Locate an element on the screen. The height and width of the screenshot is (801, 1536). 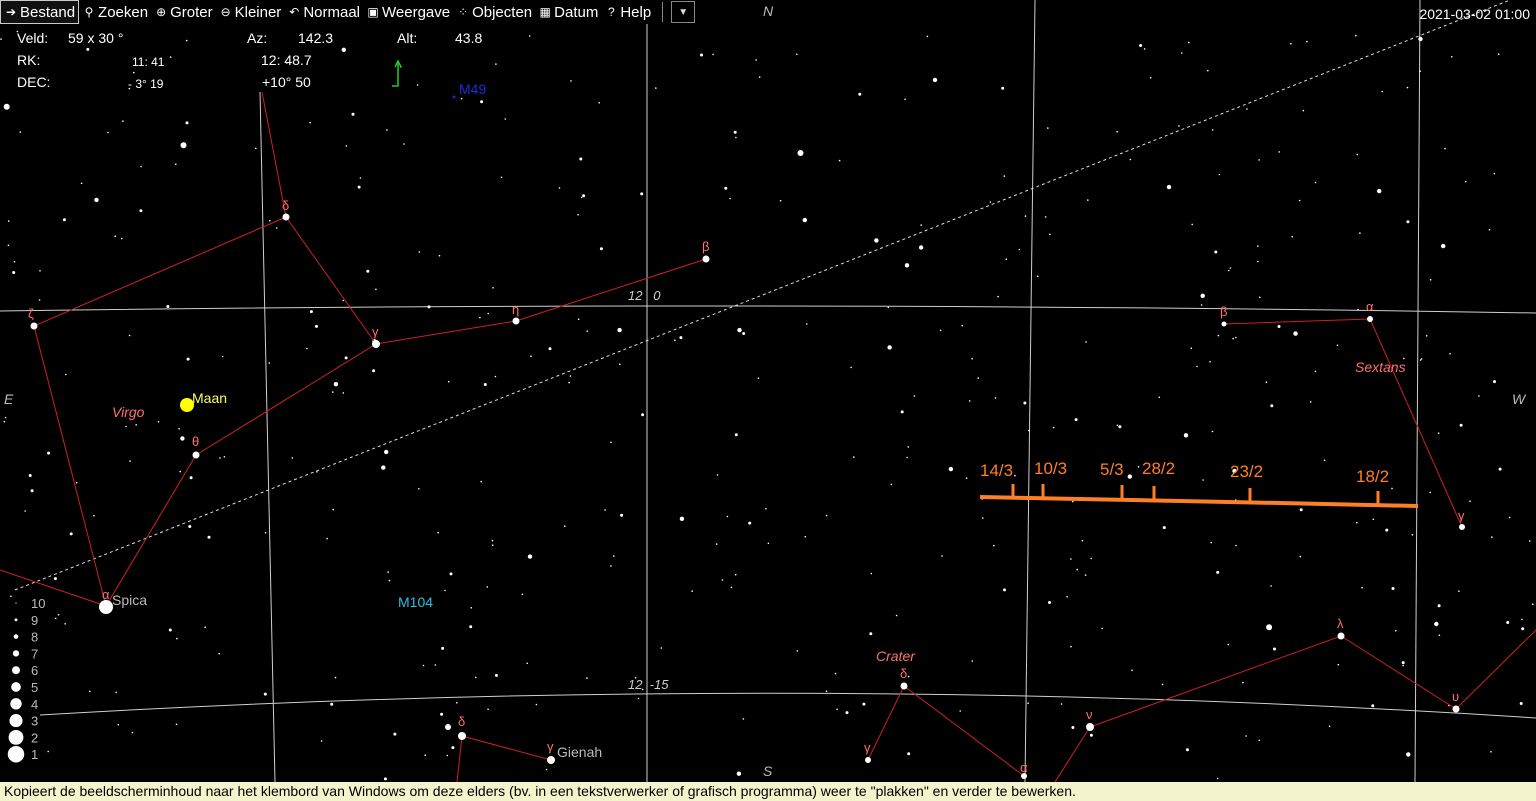
menu-dropdown-button: ▼ is located at coordinates (683, 12).